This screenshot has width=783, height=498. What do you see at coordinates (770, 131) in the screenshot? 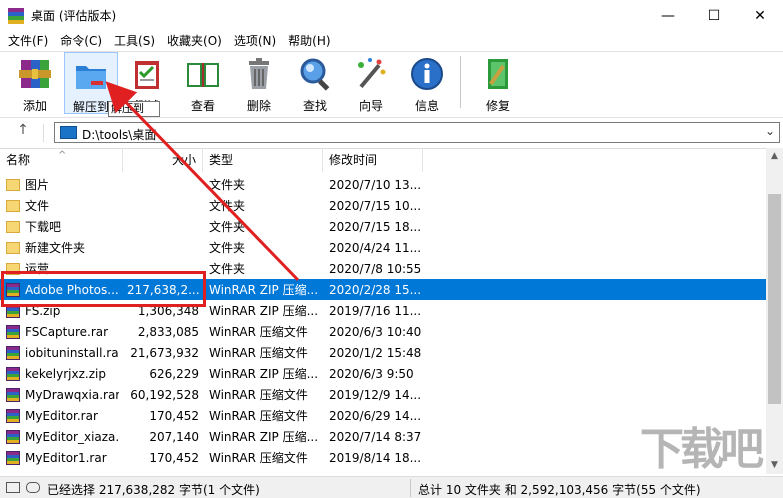
I see `path-dropdown-icon: ⌄` at bounding box center [770, 131].